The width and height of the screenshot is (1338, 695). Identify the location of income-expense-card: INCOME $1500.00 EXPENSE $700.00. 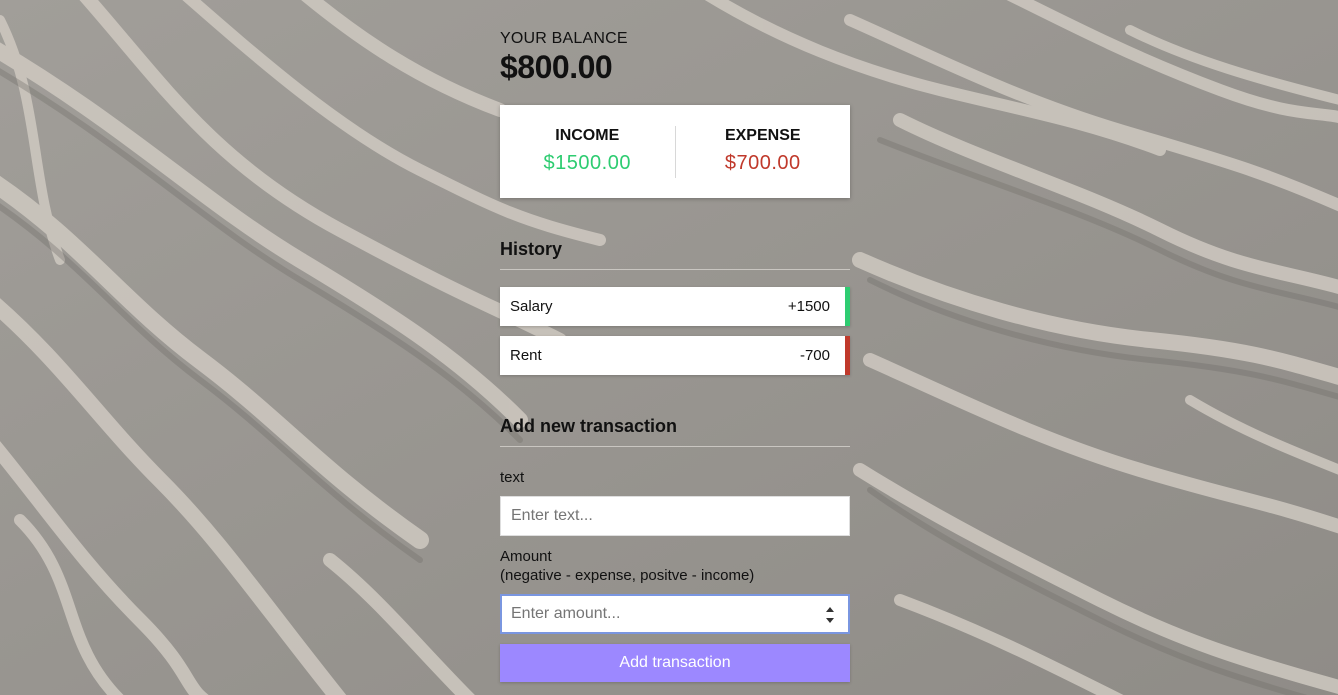
(675, 151).